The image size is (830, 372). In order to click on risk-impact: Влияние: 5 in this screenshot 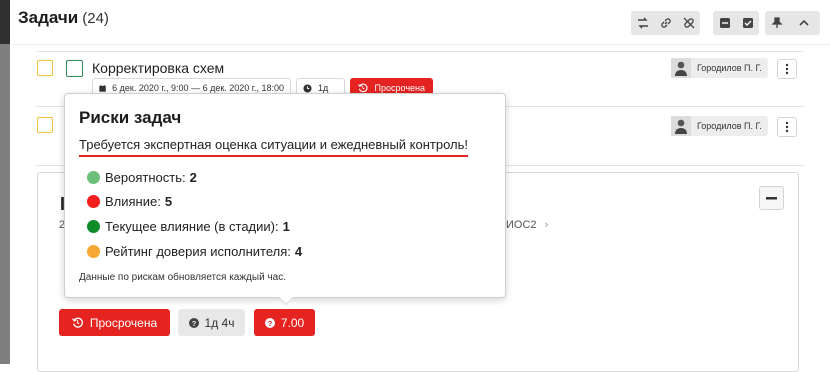, I will do `click(129, 201)`.